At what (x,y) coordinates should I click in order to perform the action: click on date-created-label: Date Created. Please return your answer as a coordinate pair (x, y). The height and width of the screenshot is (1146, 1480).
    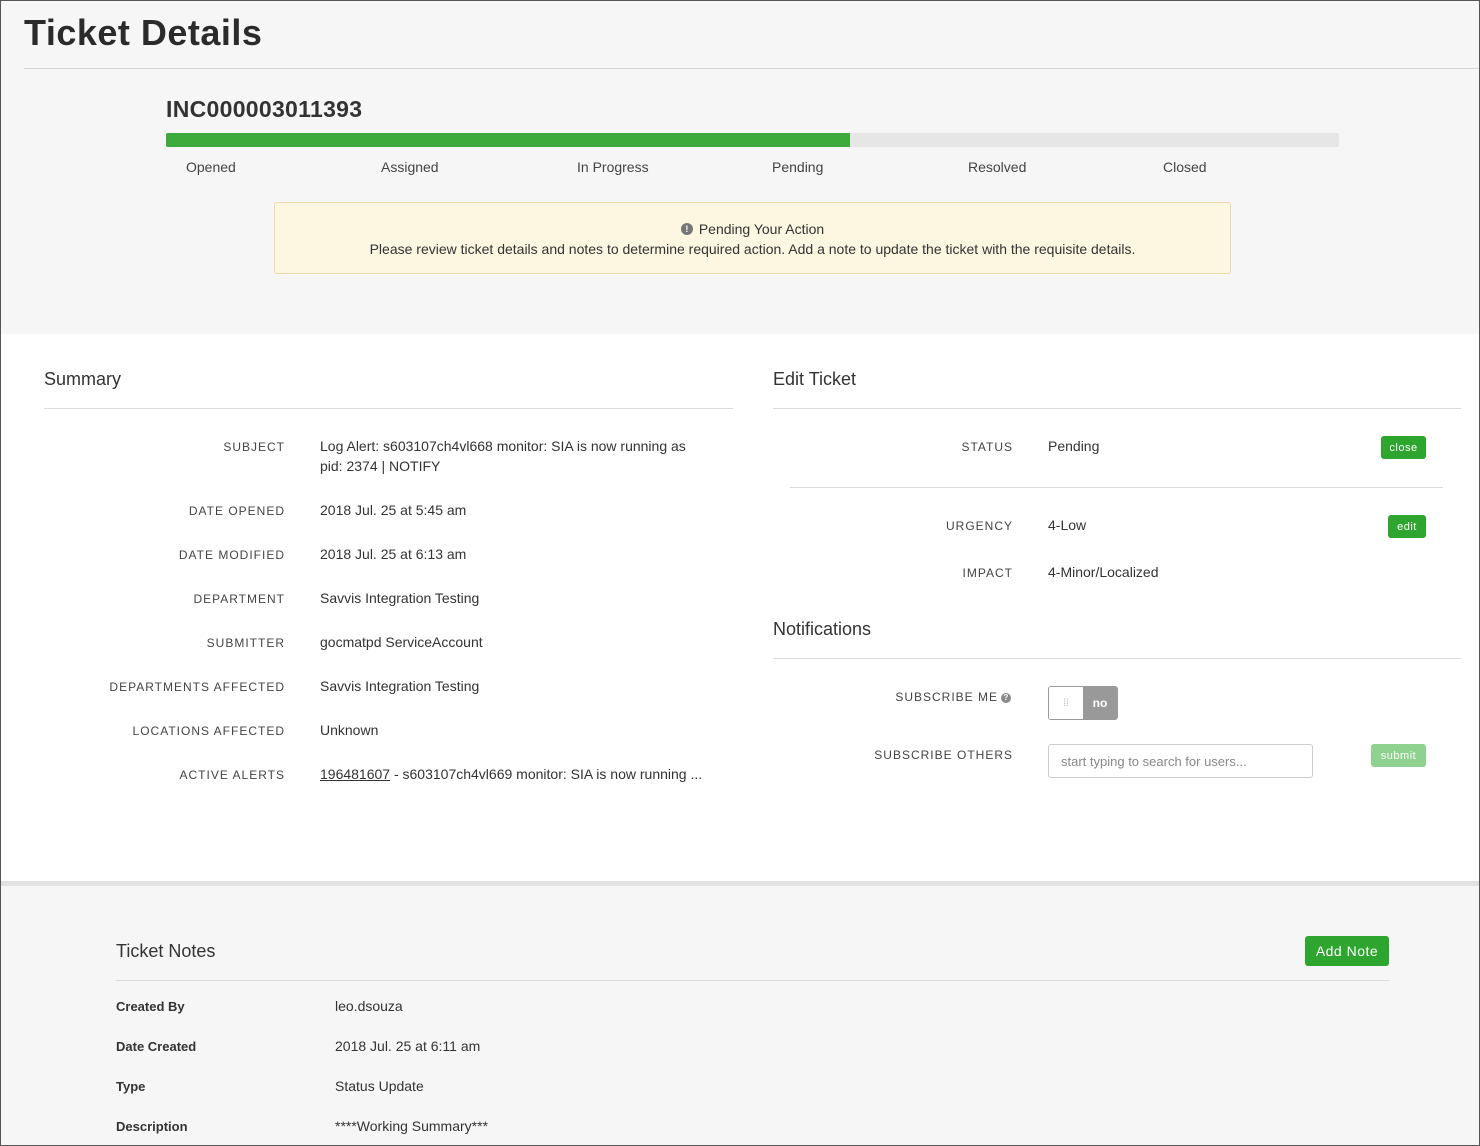
    Looking at the image, I should click on (156, 1046).